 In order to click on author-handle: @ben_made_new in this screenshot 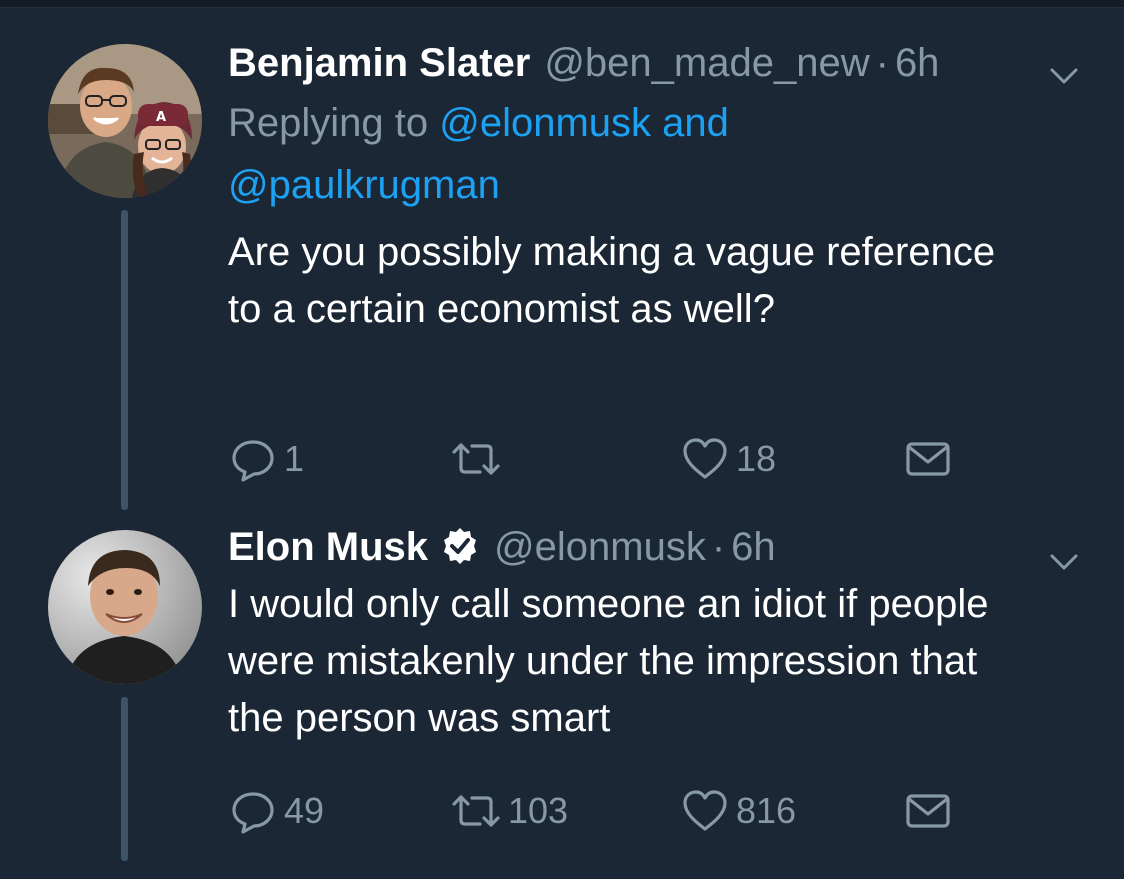, I will do `click(706, 63)`.